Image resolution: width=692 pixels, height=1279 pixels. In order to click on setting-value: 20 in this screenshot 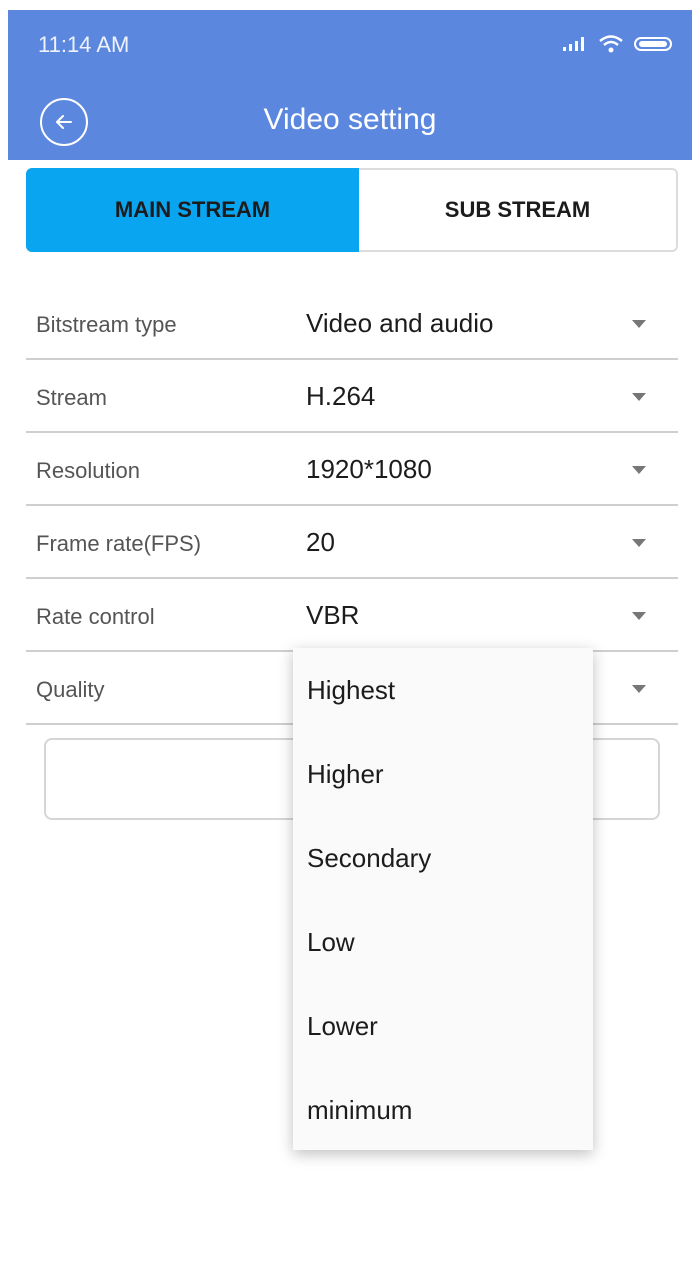, I will do `click(320, 542)`.